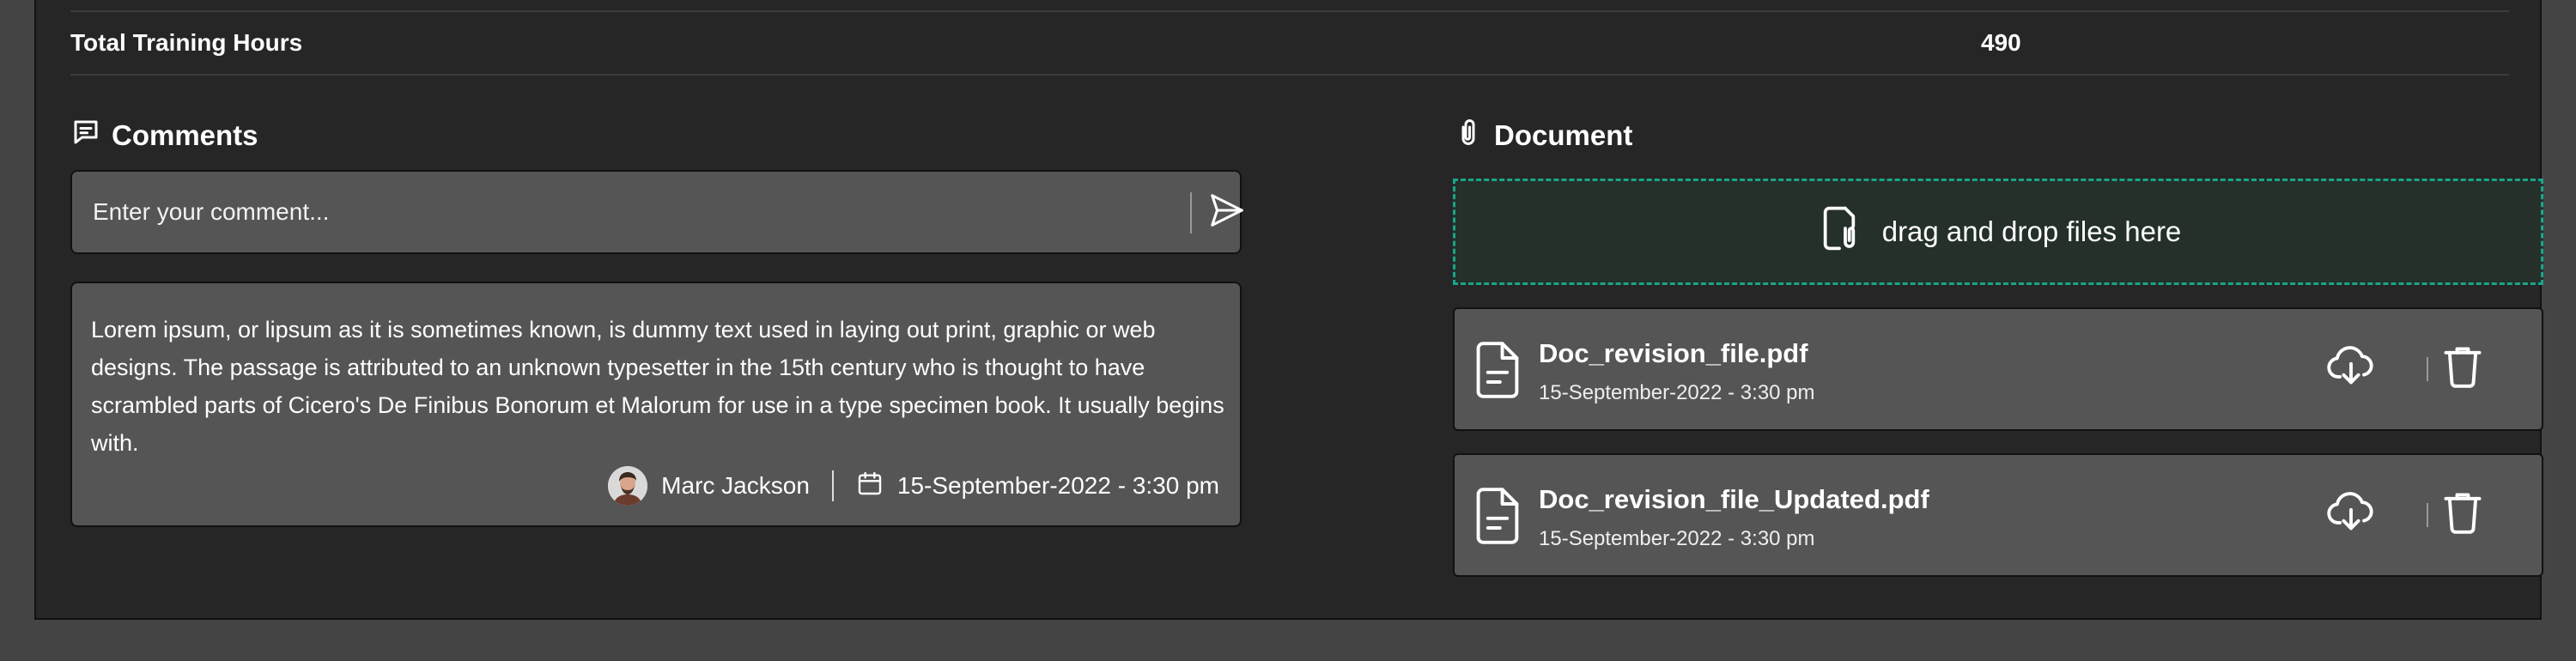  I want to click on comment-icon, so click(85, 136).